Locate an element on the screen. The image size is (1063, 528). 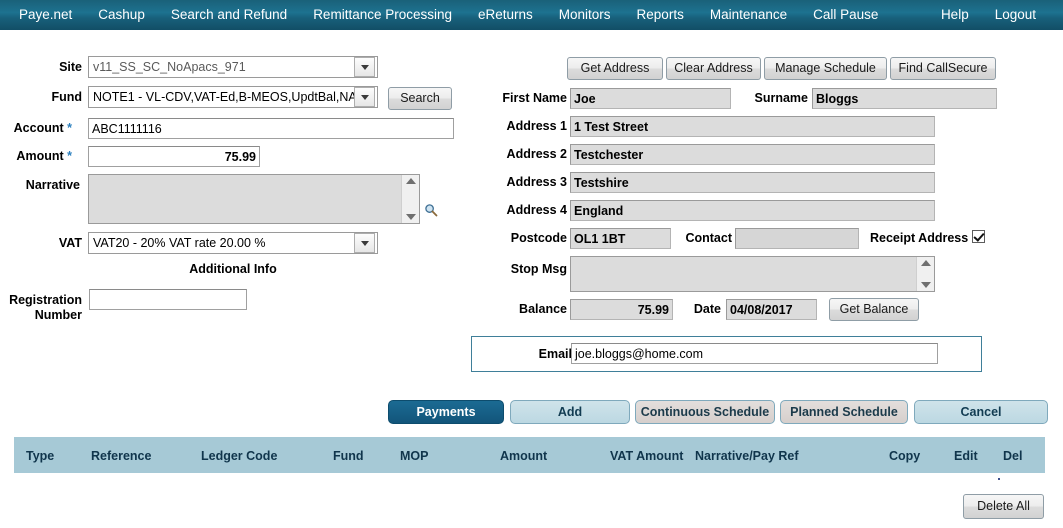
surname-input: Bloggs is located at coordinates (904, 98).